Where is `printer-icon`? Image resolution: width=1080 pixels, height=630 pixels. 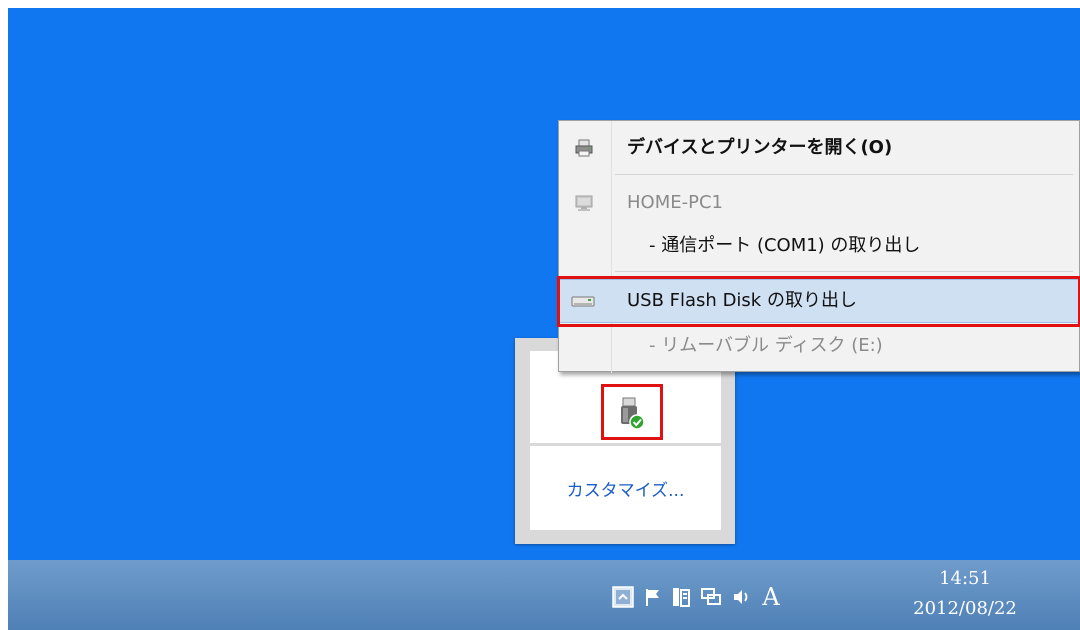 printer-icon is located at coordinates (584, 148).